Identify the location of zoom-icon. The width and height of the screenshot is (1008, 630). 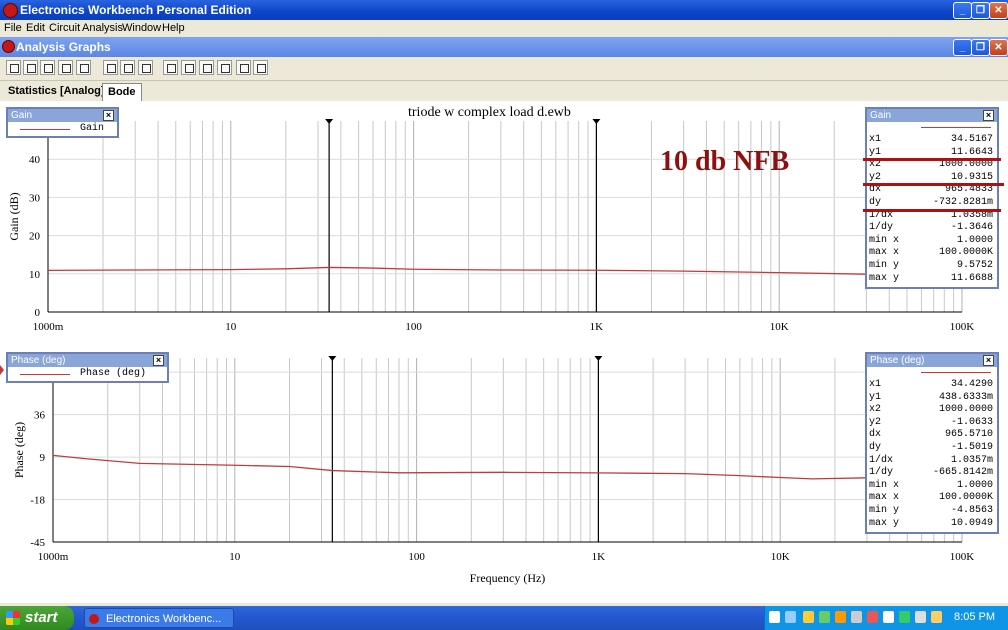
(243, 67).